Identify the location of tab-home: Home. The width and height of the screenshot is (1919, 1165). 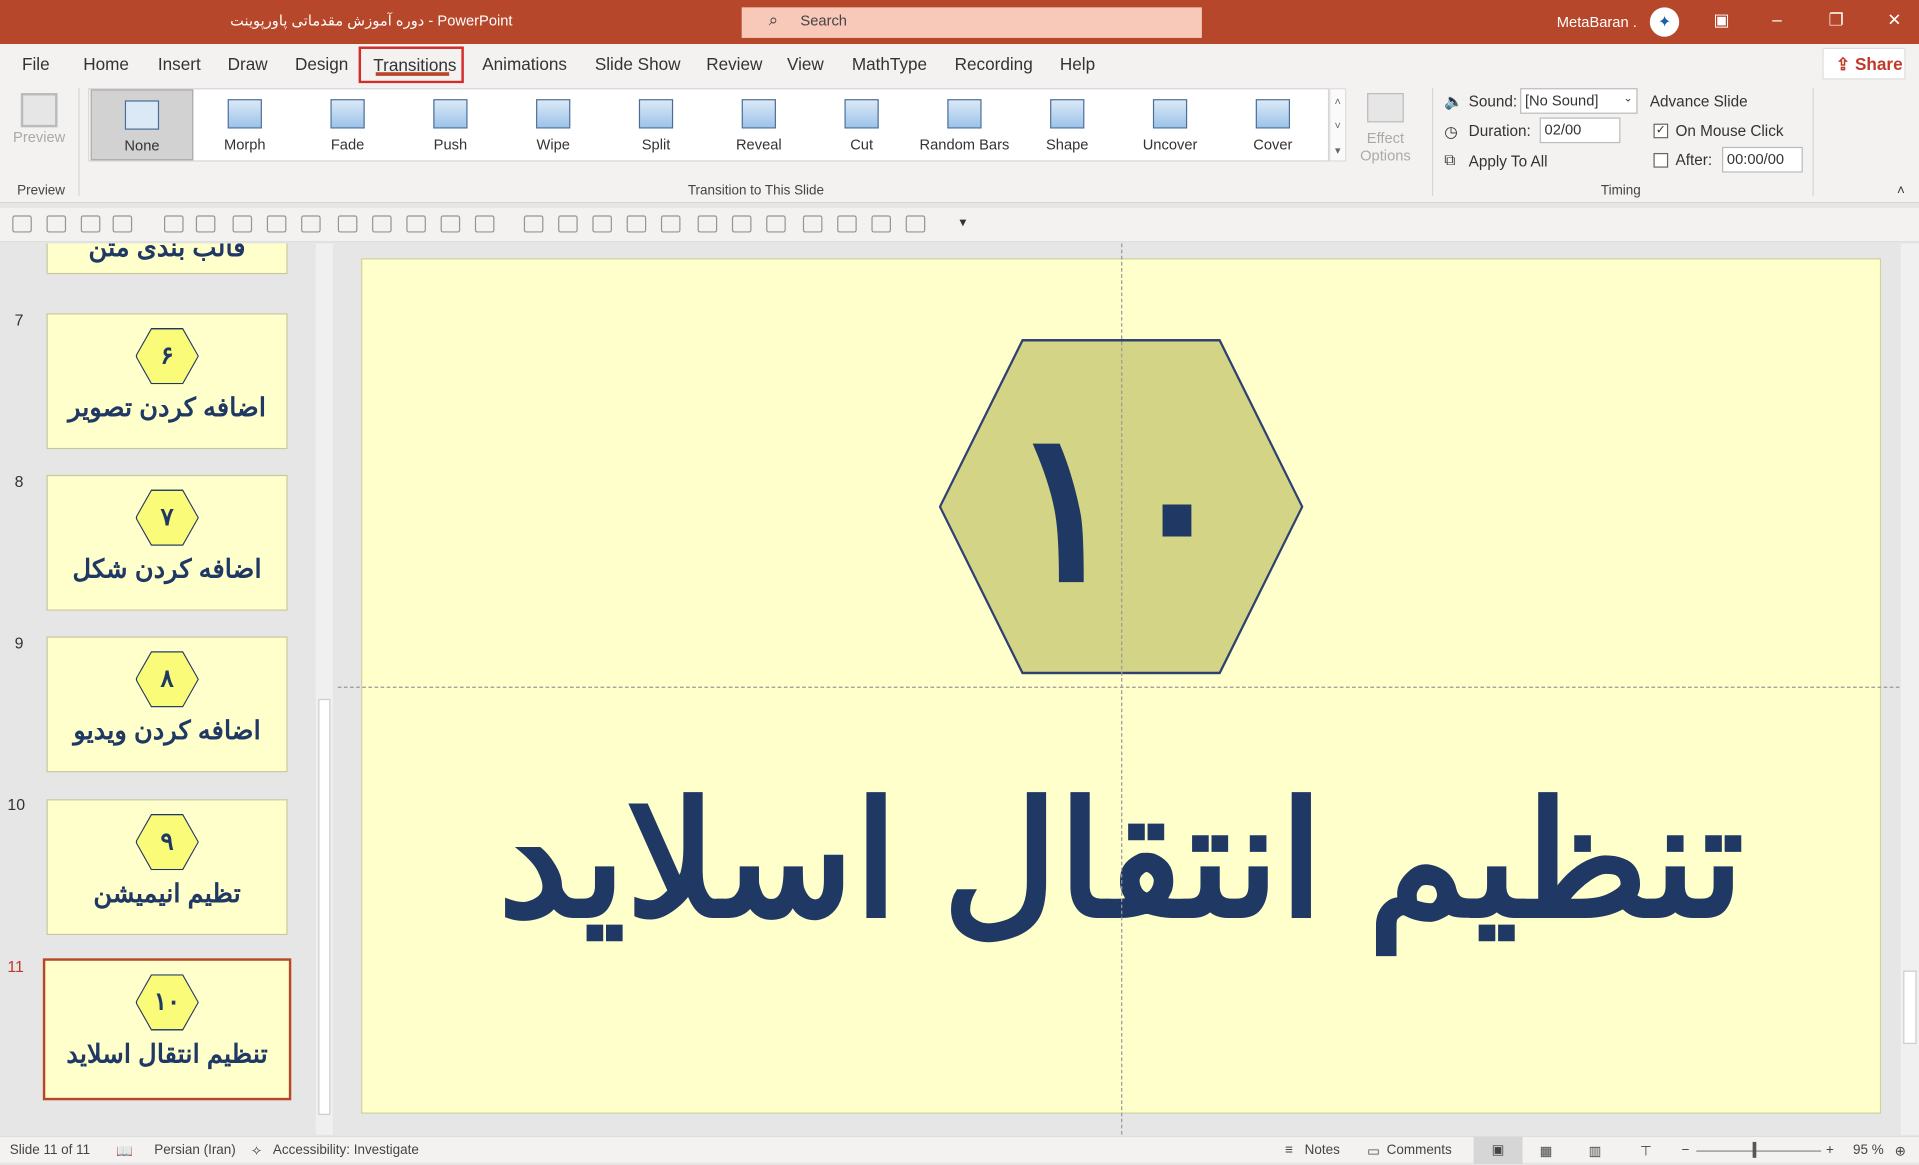
(106, 64).